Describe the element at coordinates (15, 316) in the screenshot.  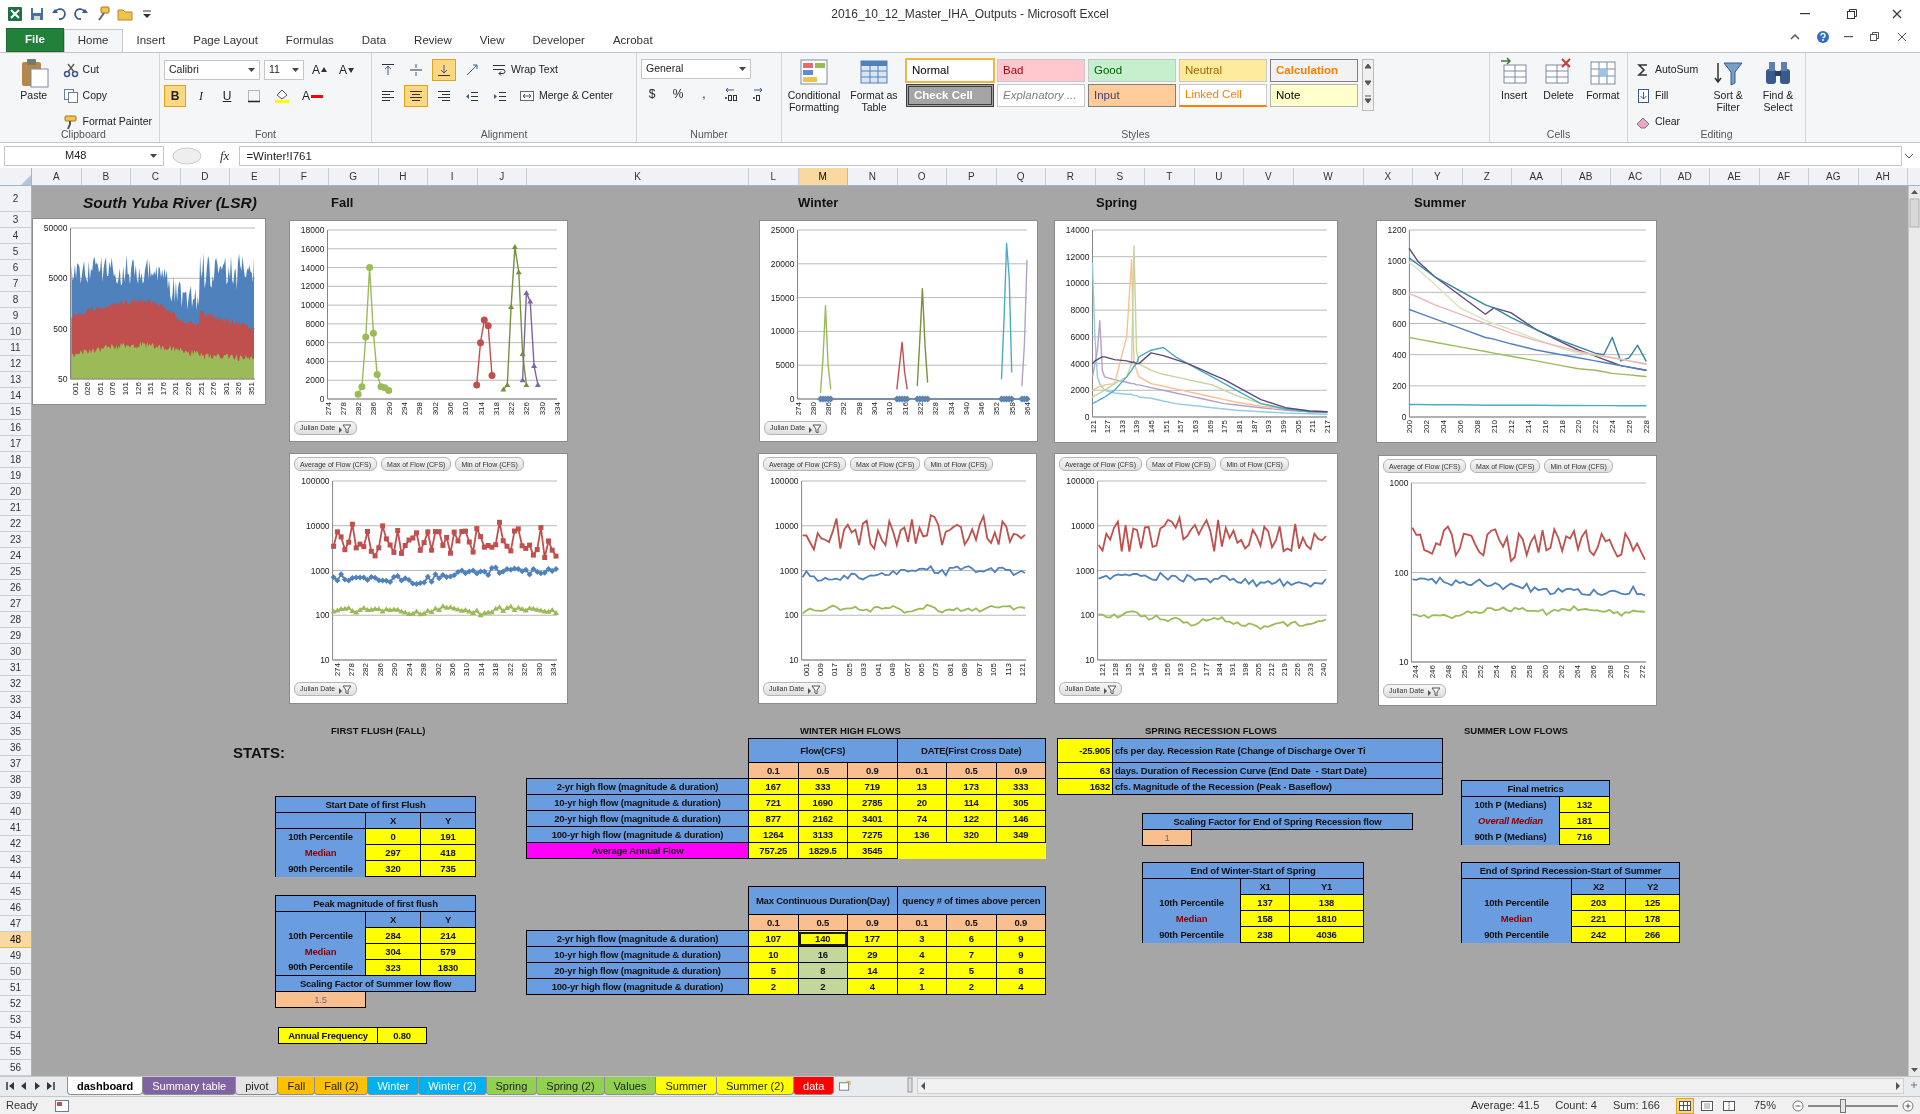
I see `row-header: 9` at that location.